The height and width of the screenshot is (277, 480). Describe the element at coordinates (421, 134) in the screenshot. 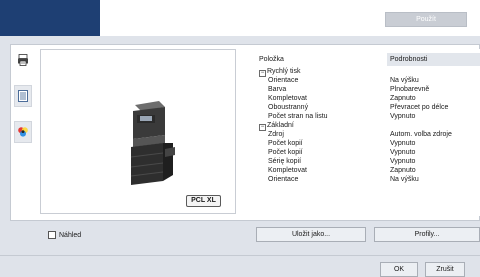

I see `row-detail-value: Autom. volba zdroje` at that location.